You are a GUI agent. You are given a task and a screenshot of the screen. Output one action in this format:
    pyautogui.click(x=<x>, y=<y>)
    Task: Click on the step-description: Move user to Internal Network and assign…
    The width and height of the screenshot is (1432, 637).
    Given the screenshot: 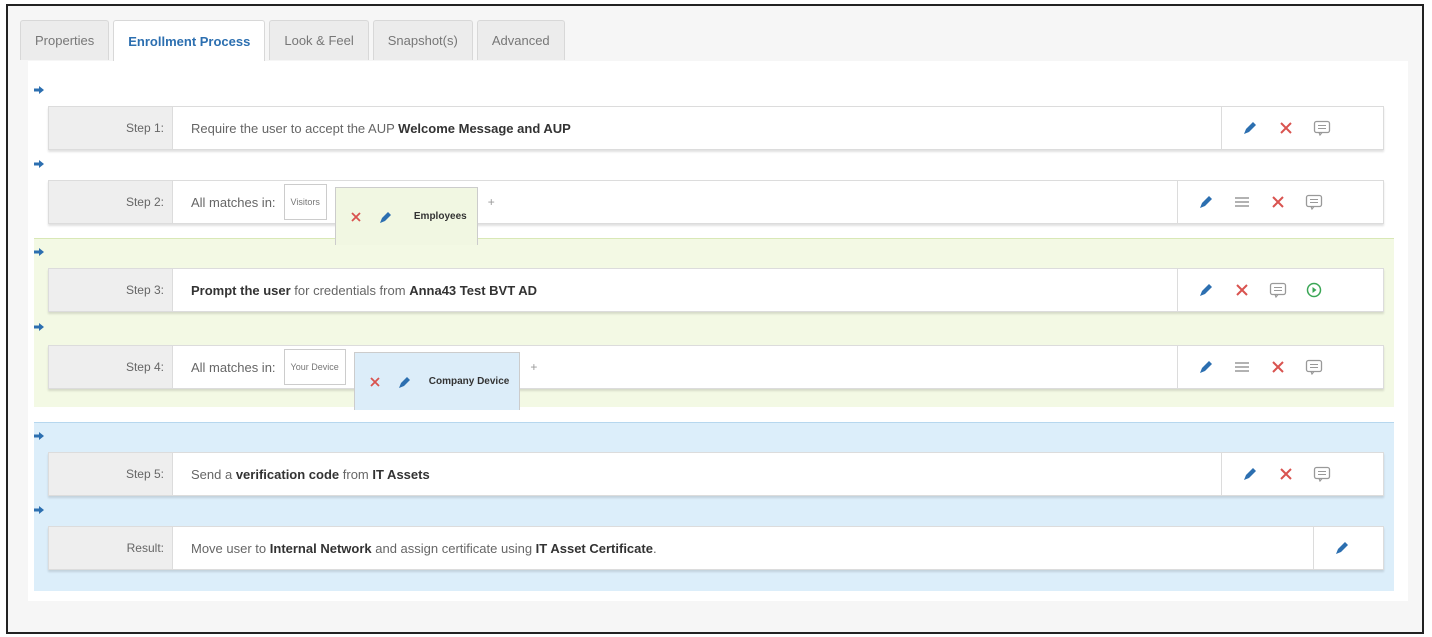 What is the action you would take?
    pyautogui.click(x=424, y=548)
    